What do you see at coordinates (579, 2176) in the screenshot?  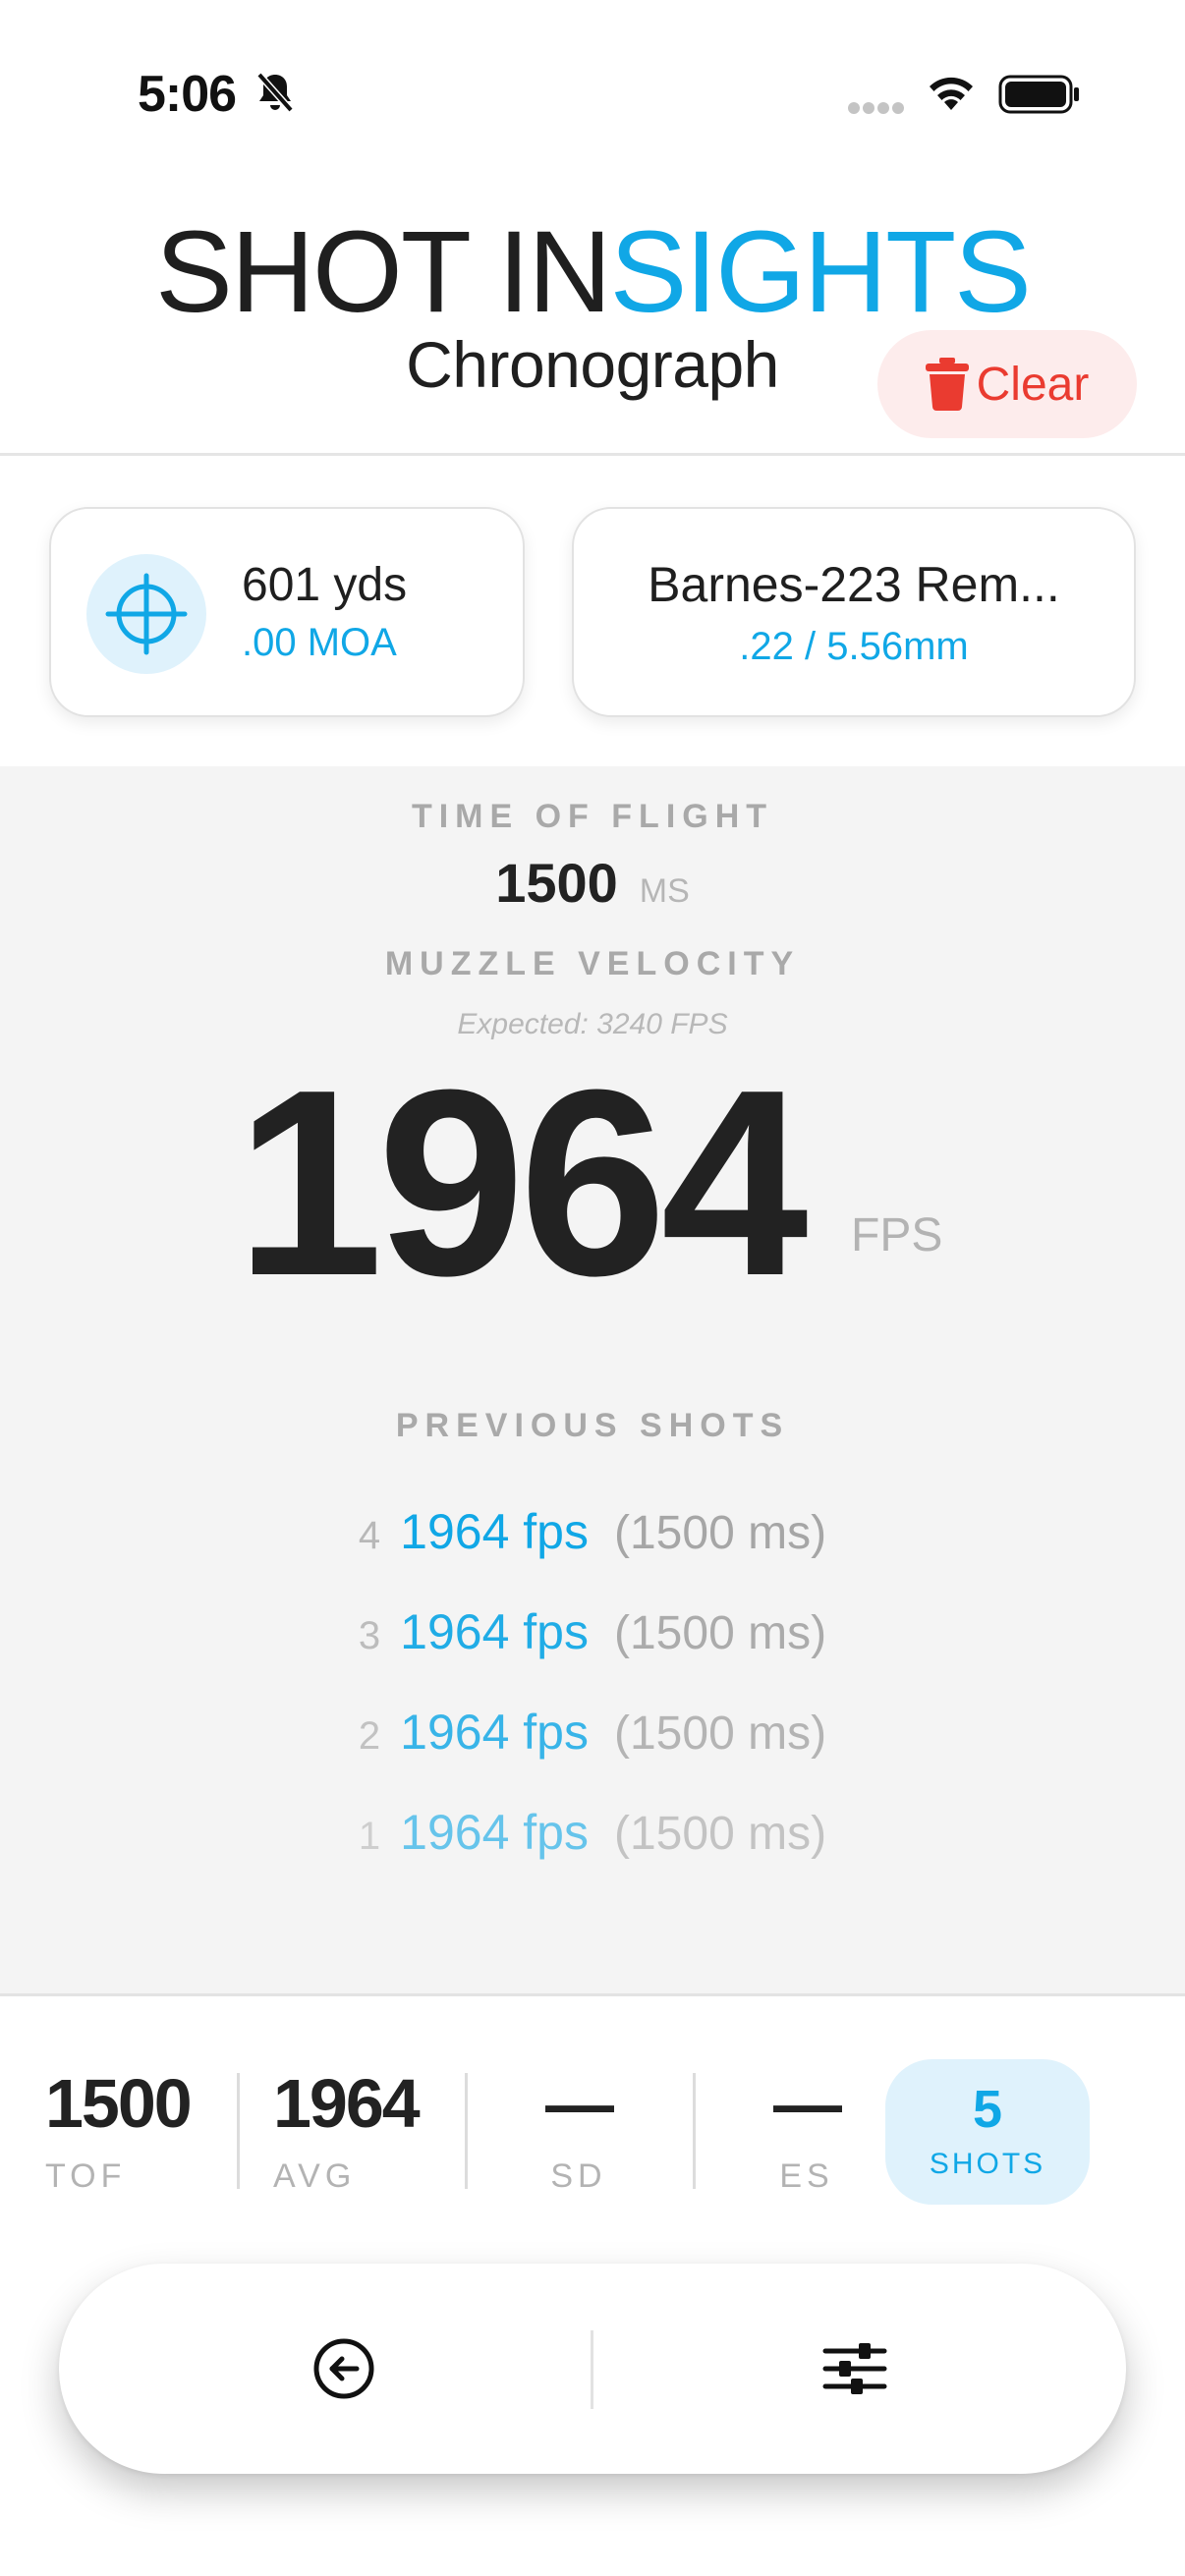 I see `stat-sd-label: SD` at bounding box center [579, 2176].